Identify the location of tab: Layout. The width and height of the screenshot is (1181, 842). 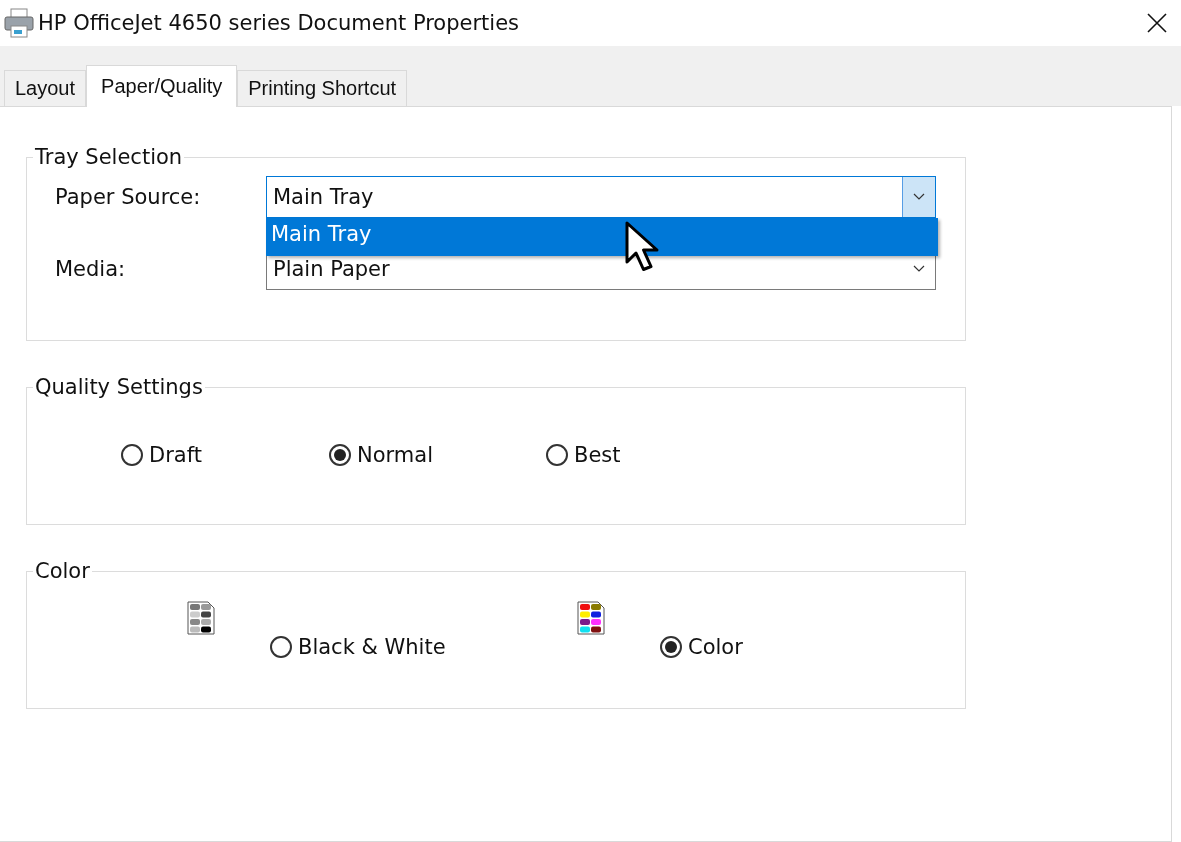
(45, 88).